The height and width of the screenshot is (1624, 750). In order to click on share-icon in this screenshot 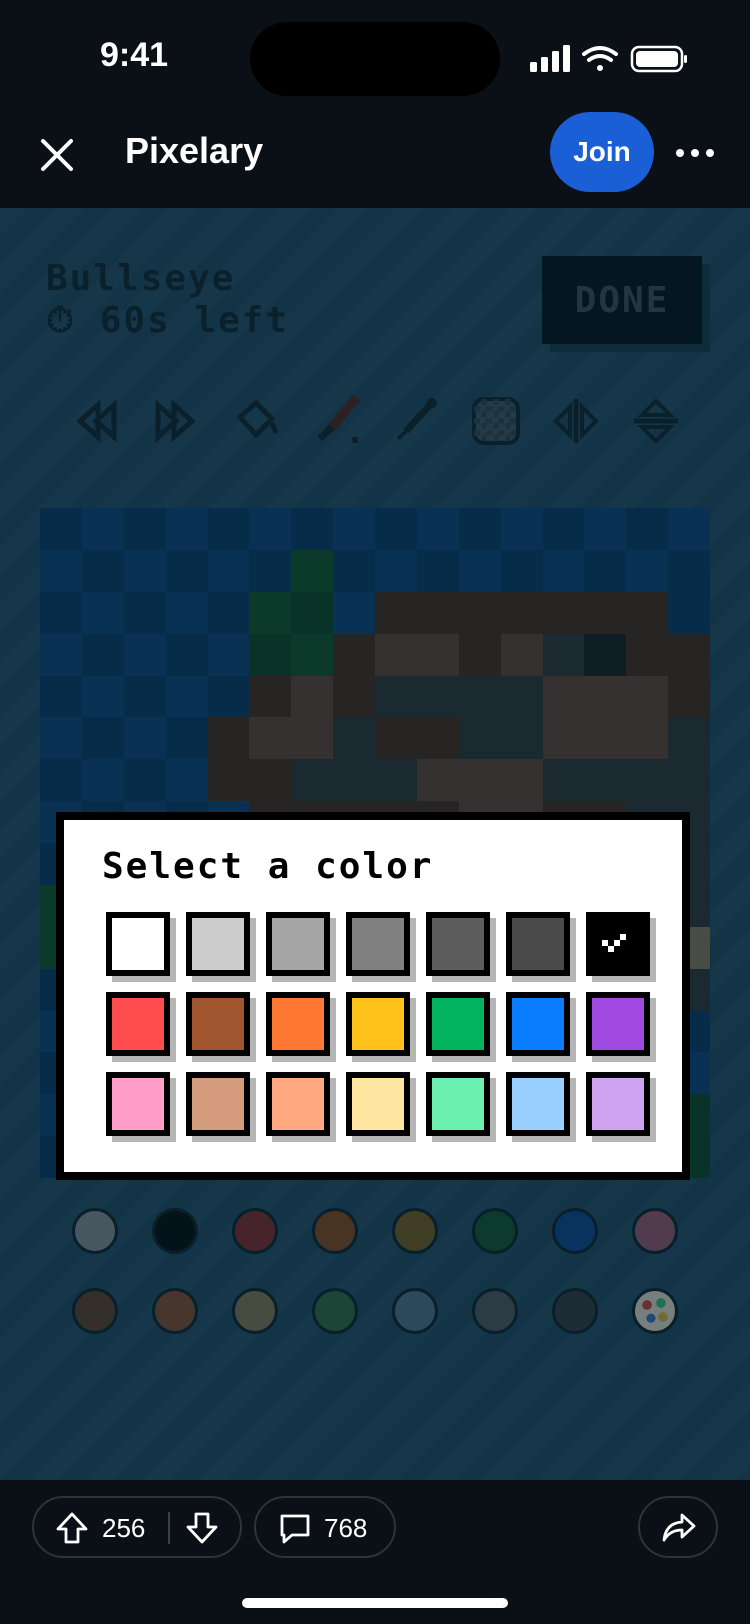, I will do `click(679, 1527)`.